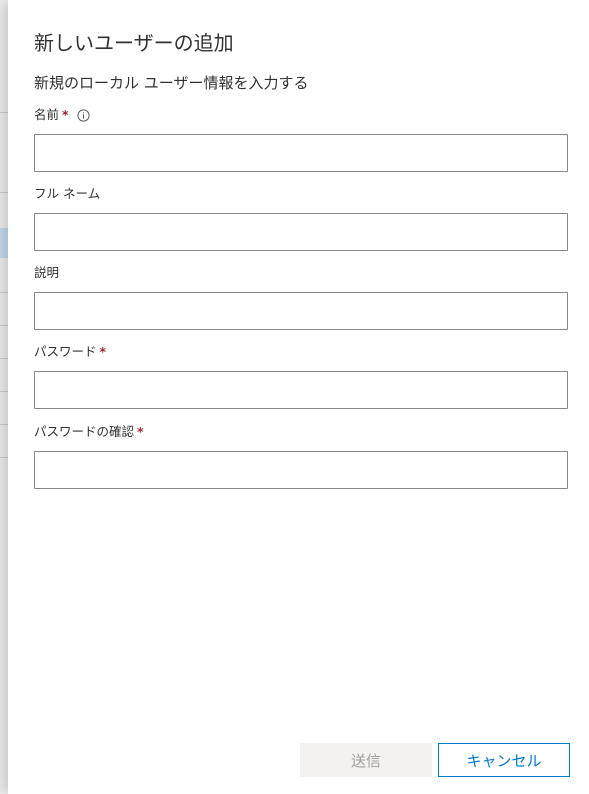 The height and width of the screenshot is (794, 589). I want to click on name-label-text: 名前, so click(47, 114).